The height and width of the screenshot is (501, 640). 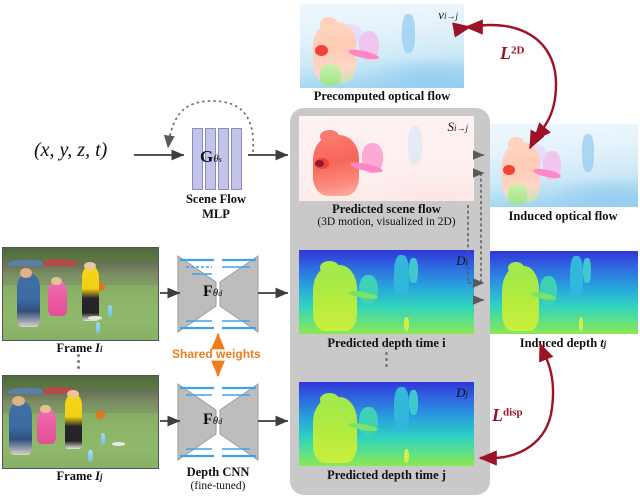 What do you see at coordinates (564, 165) in the screenshot?
I see `induced-optical-flow-image` at bounding box center [564, 165].